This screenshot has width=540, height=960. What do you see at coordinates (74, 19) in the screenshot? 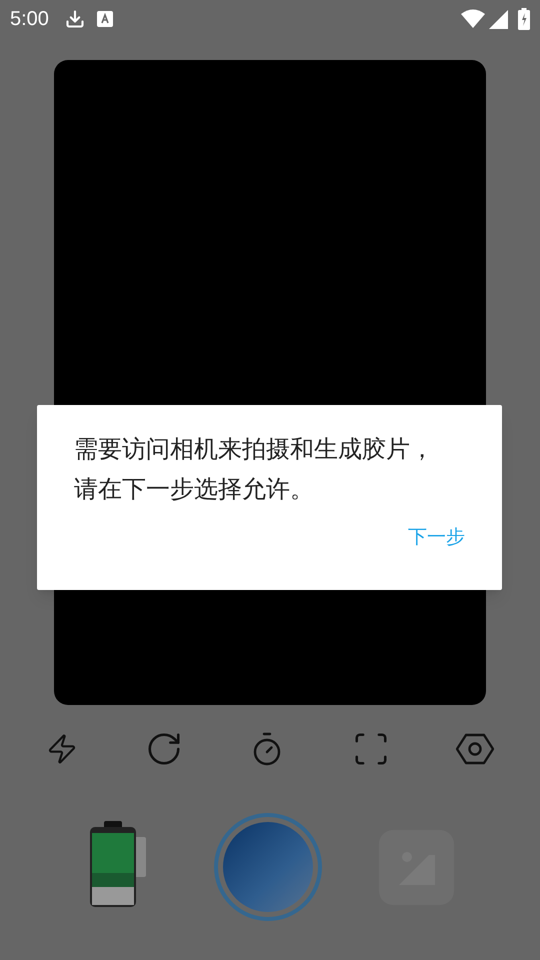
I see `download-icon` at bounding box center [74, 19].